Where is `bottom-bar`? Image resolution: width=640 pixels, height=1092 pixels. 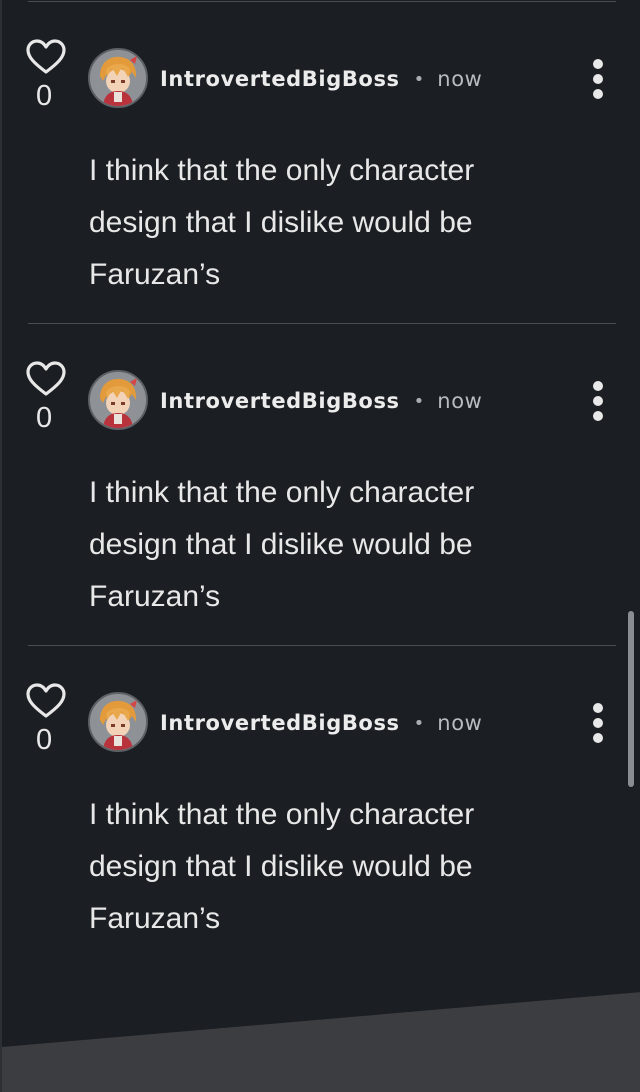
bottom-bar is located at coordinates (321, 1042).